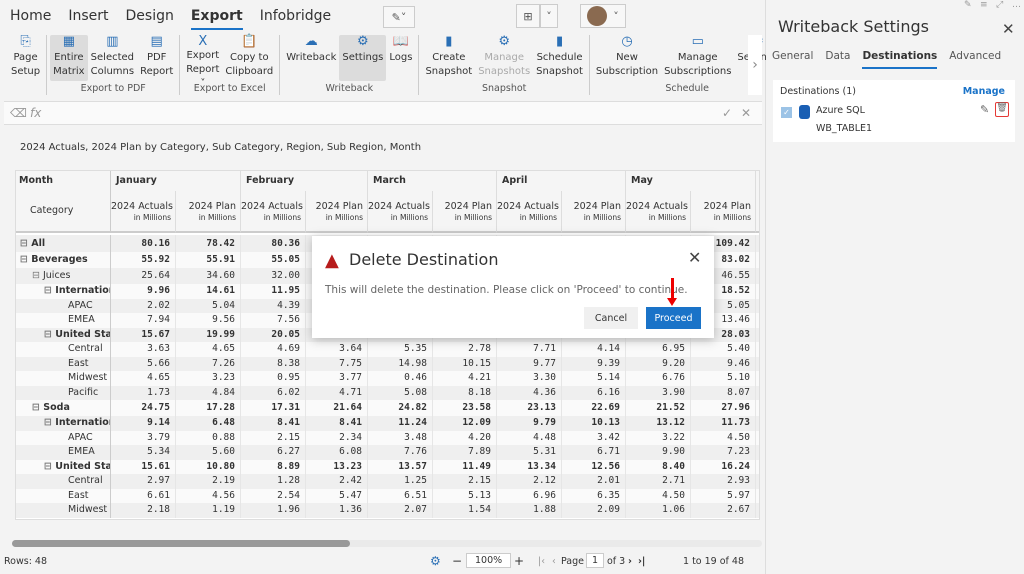 The width and height of the screenshot is (1024, 574). I want to click on entire-matrix-button: ▦ Entire Matrix, so click(69, 57).